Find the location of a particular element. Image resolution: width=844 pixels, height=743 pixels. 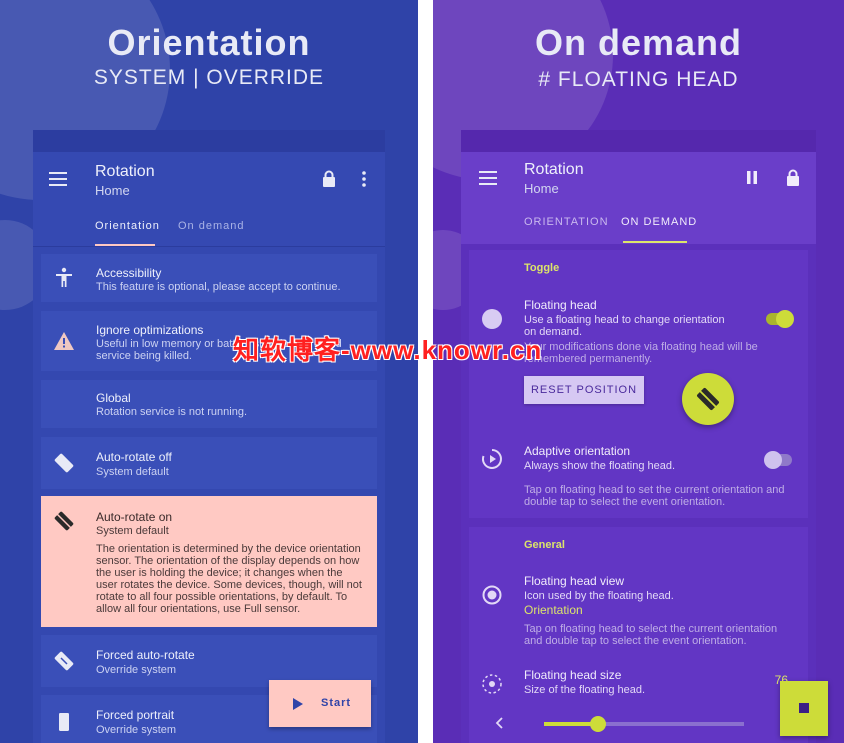

phone-rotate-icon is located at coordinates (708, 399).